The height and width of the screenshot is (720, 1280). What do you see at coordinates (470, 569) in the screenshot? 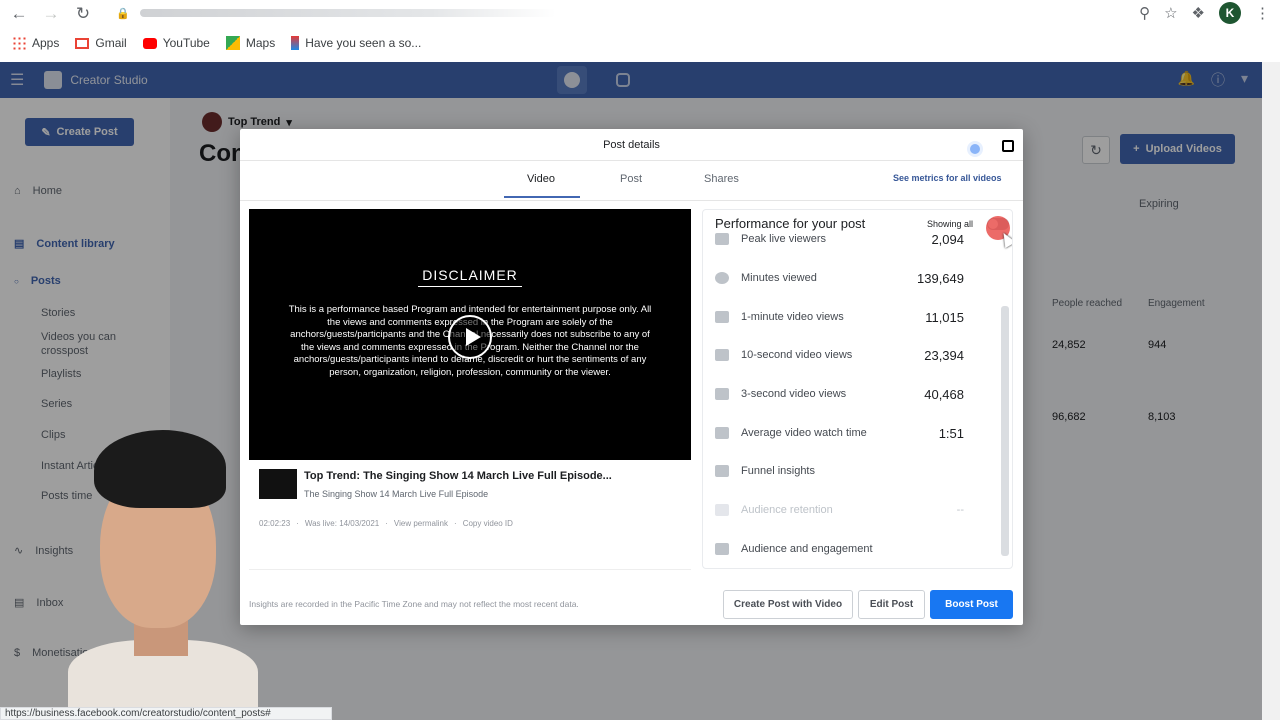
I see `divider` at bounding box center [470, 569].